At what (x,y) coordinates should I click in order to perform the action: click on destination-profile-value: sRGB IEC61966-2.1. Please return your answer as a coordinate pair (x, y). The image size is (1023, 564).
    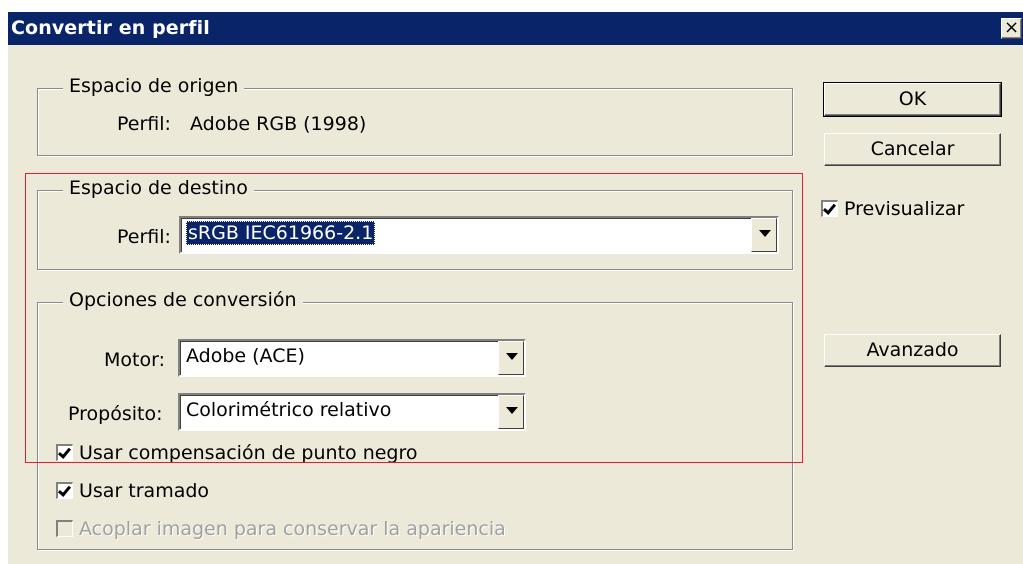
    Looking at the image, I should click on (281, 233).